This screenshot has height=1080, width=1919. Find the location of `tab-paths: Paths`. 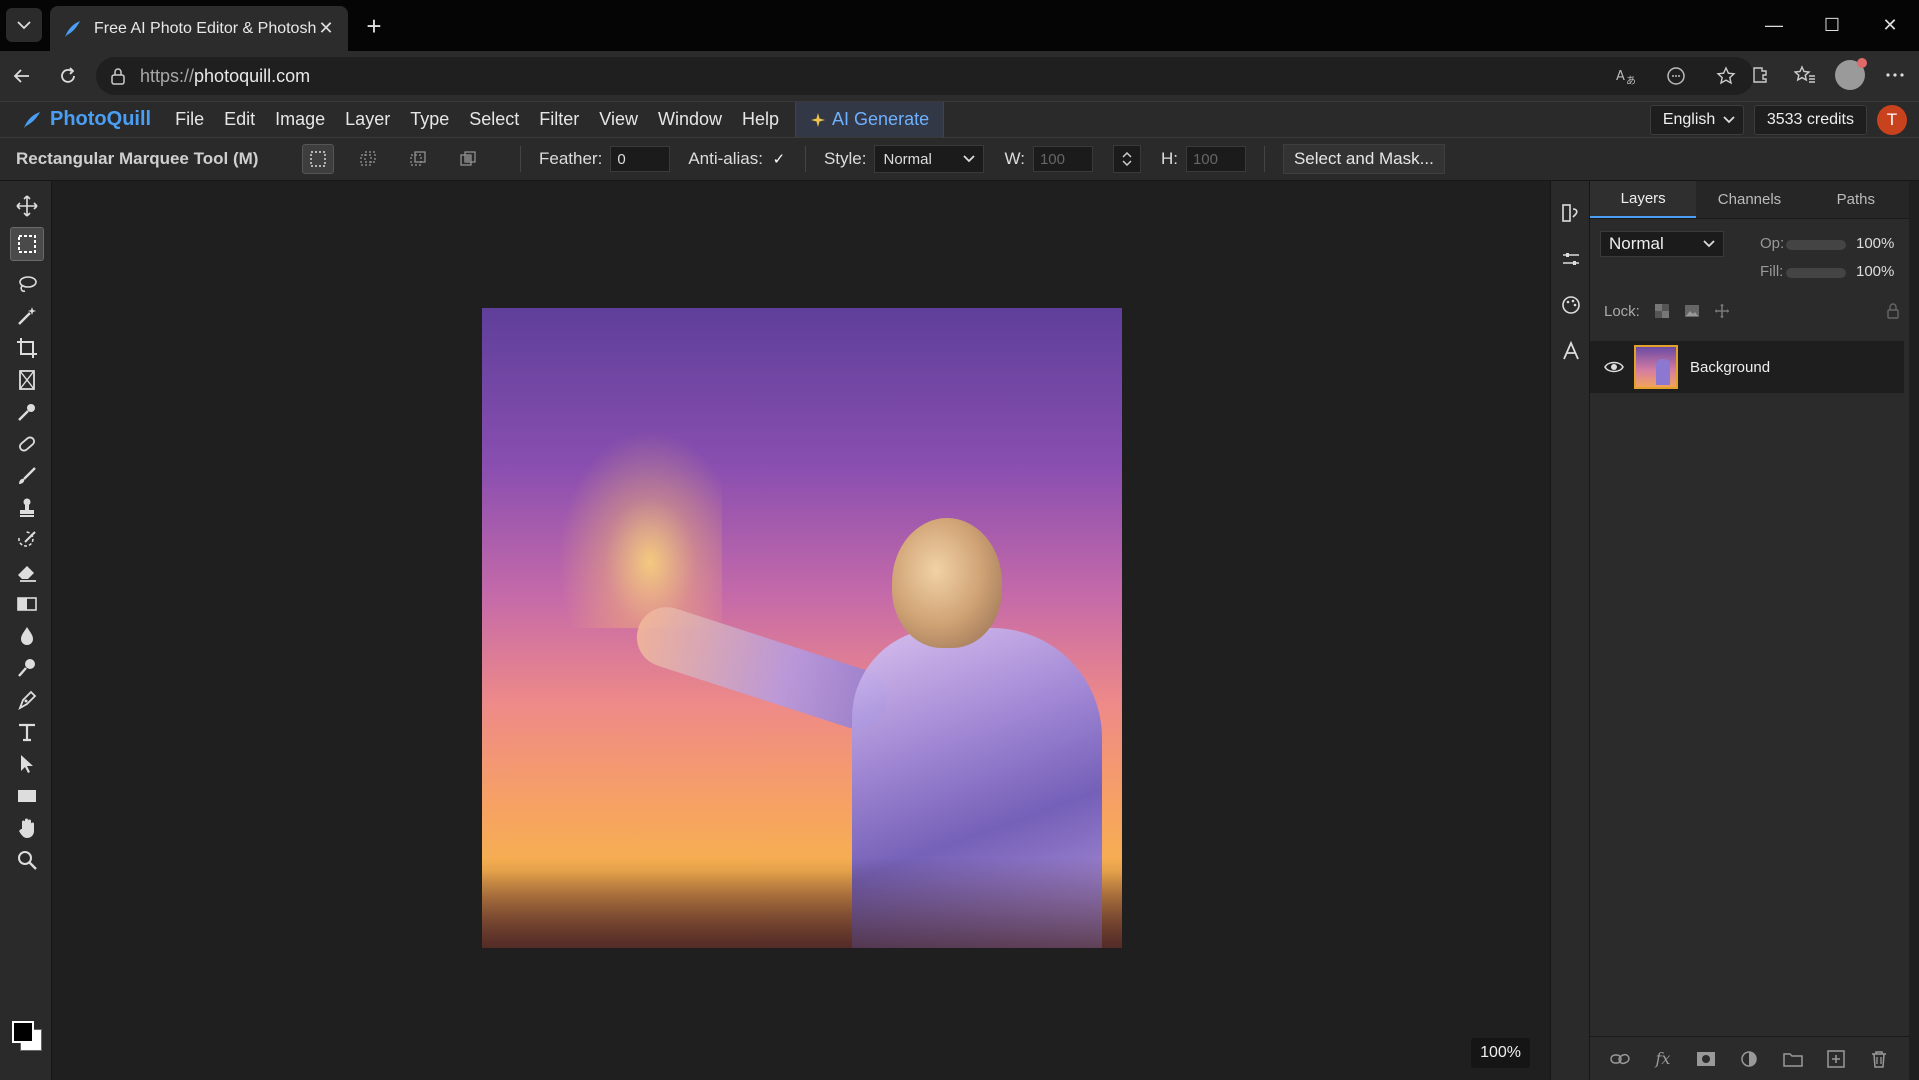

tab-paths: Paths is located at coordinates (1856, 199).